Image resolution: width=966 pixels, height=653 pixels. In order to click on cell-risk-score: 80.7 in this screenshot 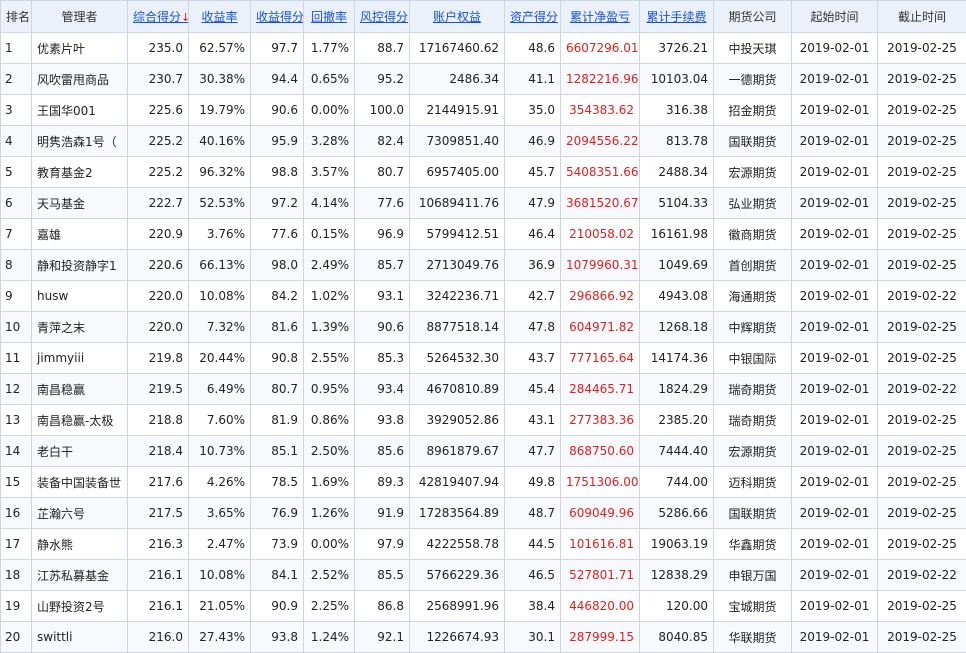, I will do `click(382, 172)`.